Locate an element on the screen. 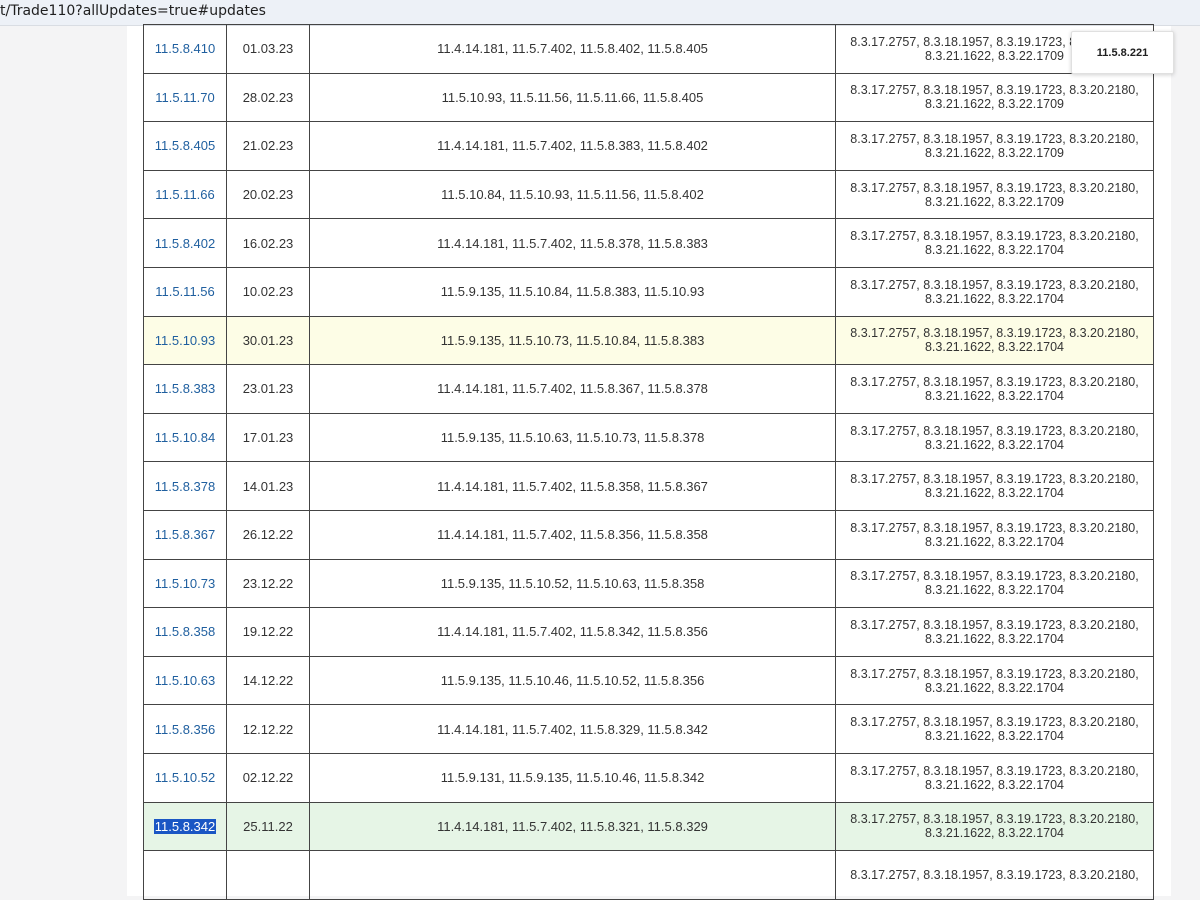 Image resolution: width=1200 pixels, height=900 pixels. version-link: 11.5.11.56 is located at coordinates (185, 291).